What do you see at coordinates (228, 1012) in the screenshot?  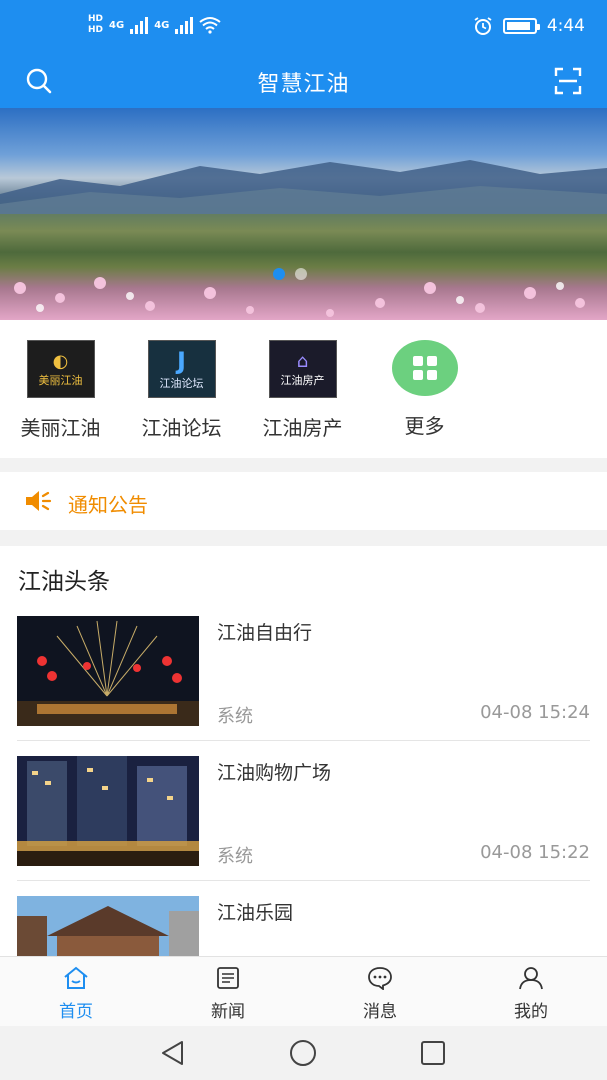 I see `tab-label: 新闻` at bounding box center [228, 1012].